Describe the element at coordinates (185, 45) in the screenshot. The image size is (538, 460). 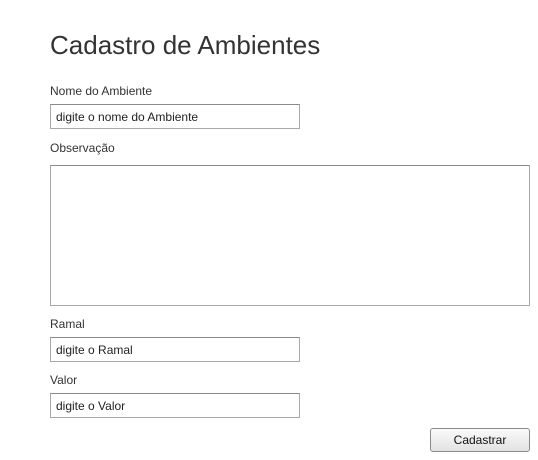
I see `page-title: Cadastro de Ambientes` at that location.